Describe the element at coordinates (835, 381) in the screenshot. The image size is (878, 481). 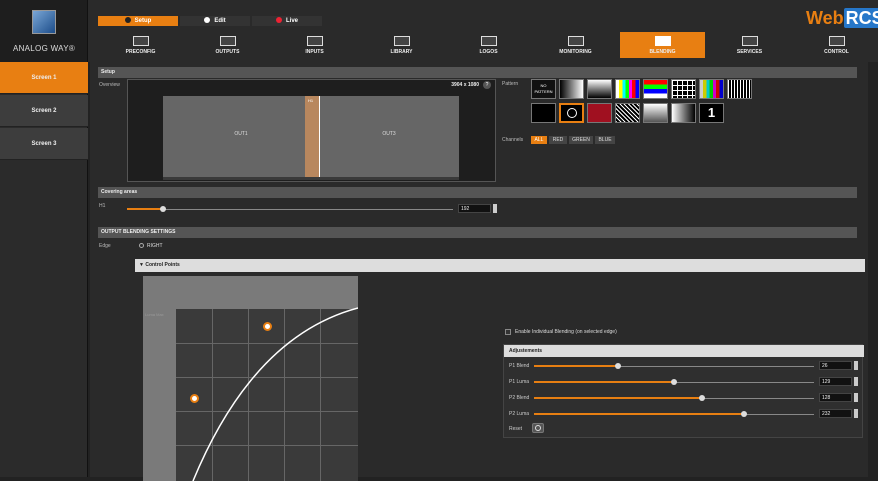
I see `adj-value-input: 129` at that location.